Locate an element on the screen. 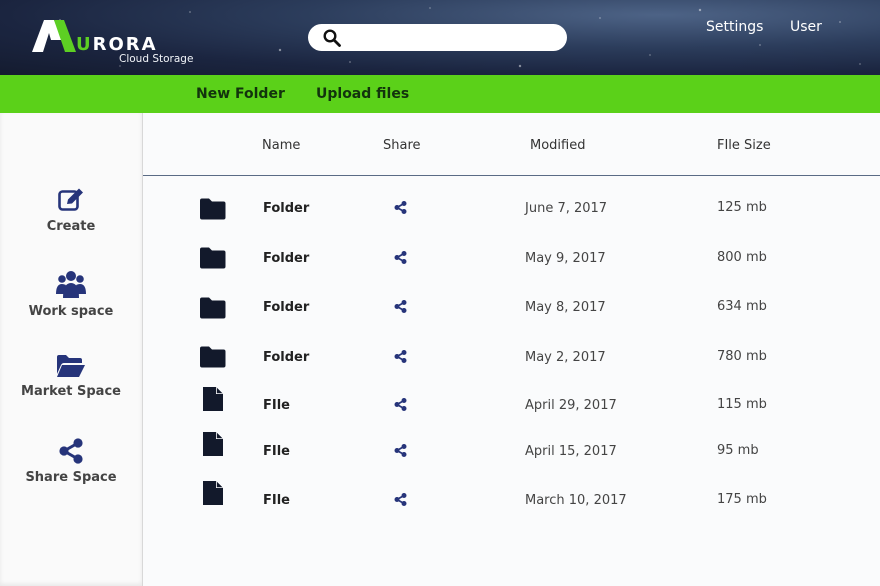  column-header-share: Share is located at coordinates (402, 145).